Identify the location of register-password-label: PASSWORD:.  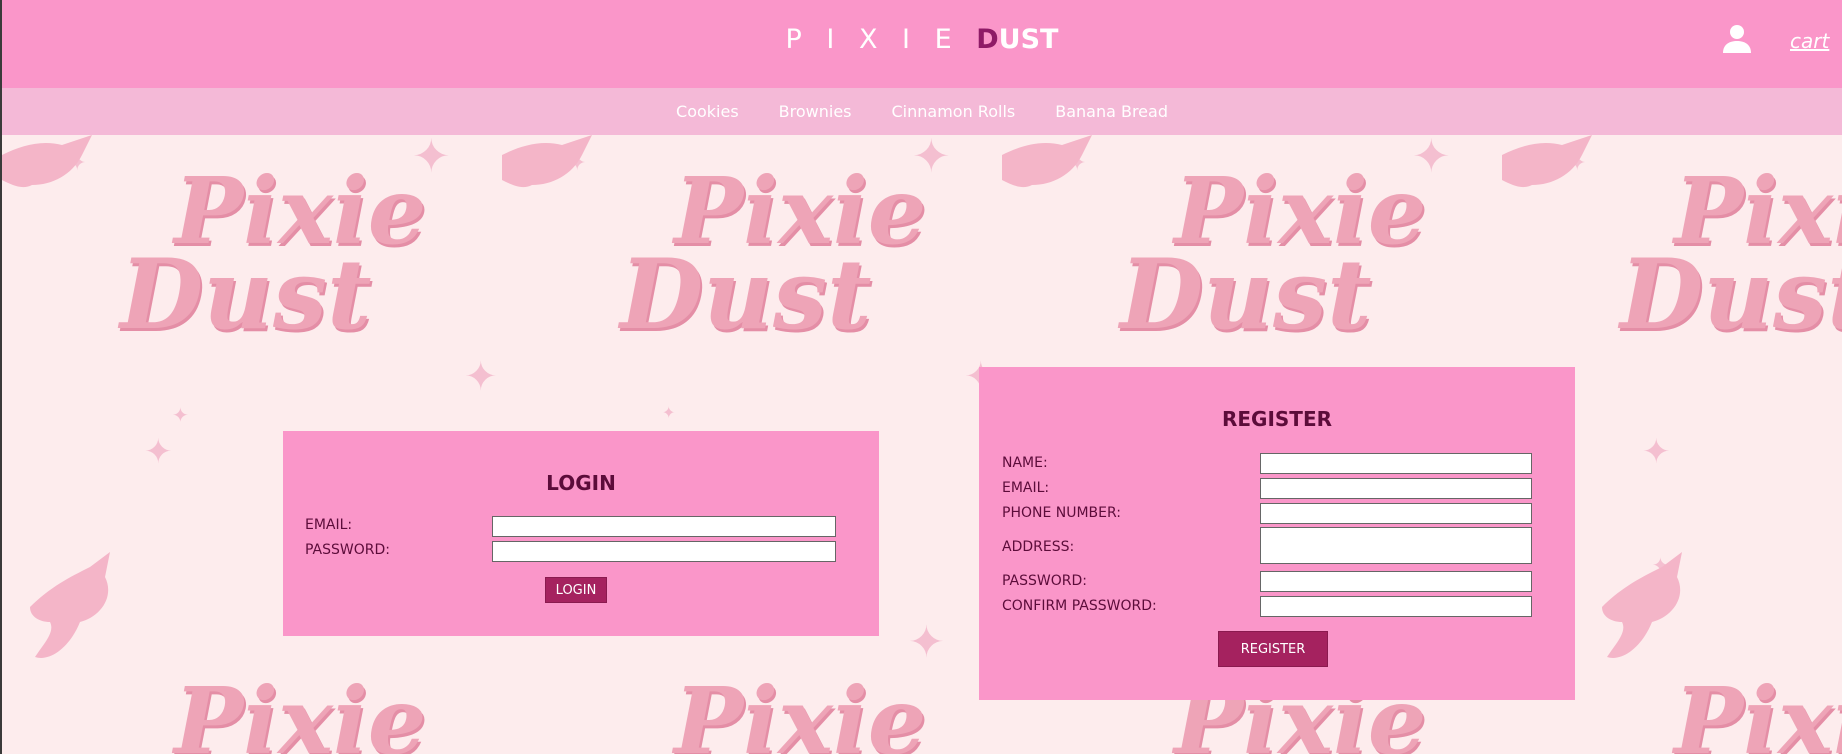
(1044, 581).